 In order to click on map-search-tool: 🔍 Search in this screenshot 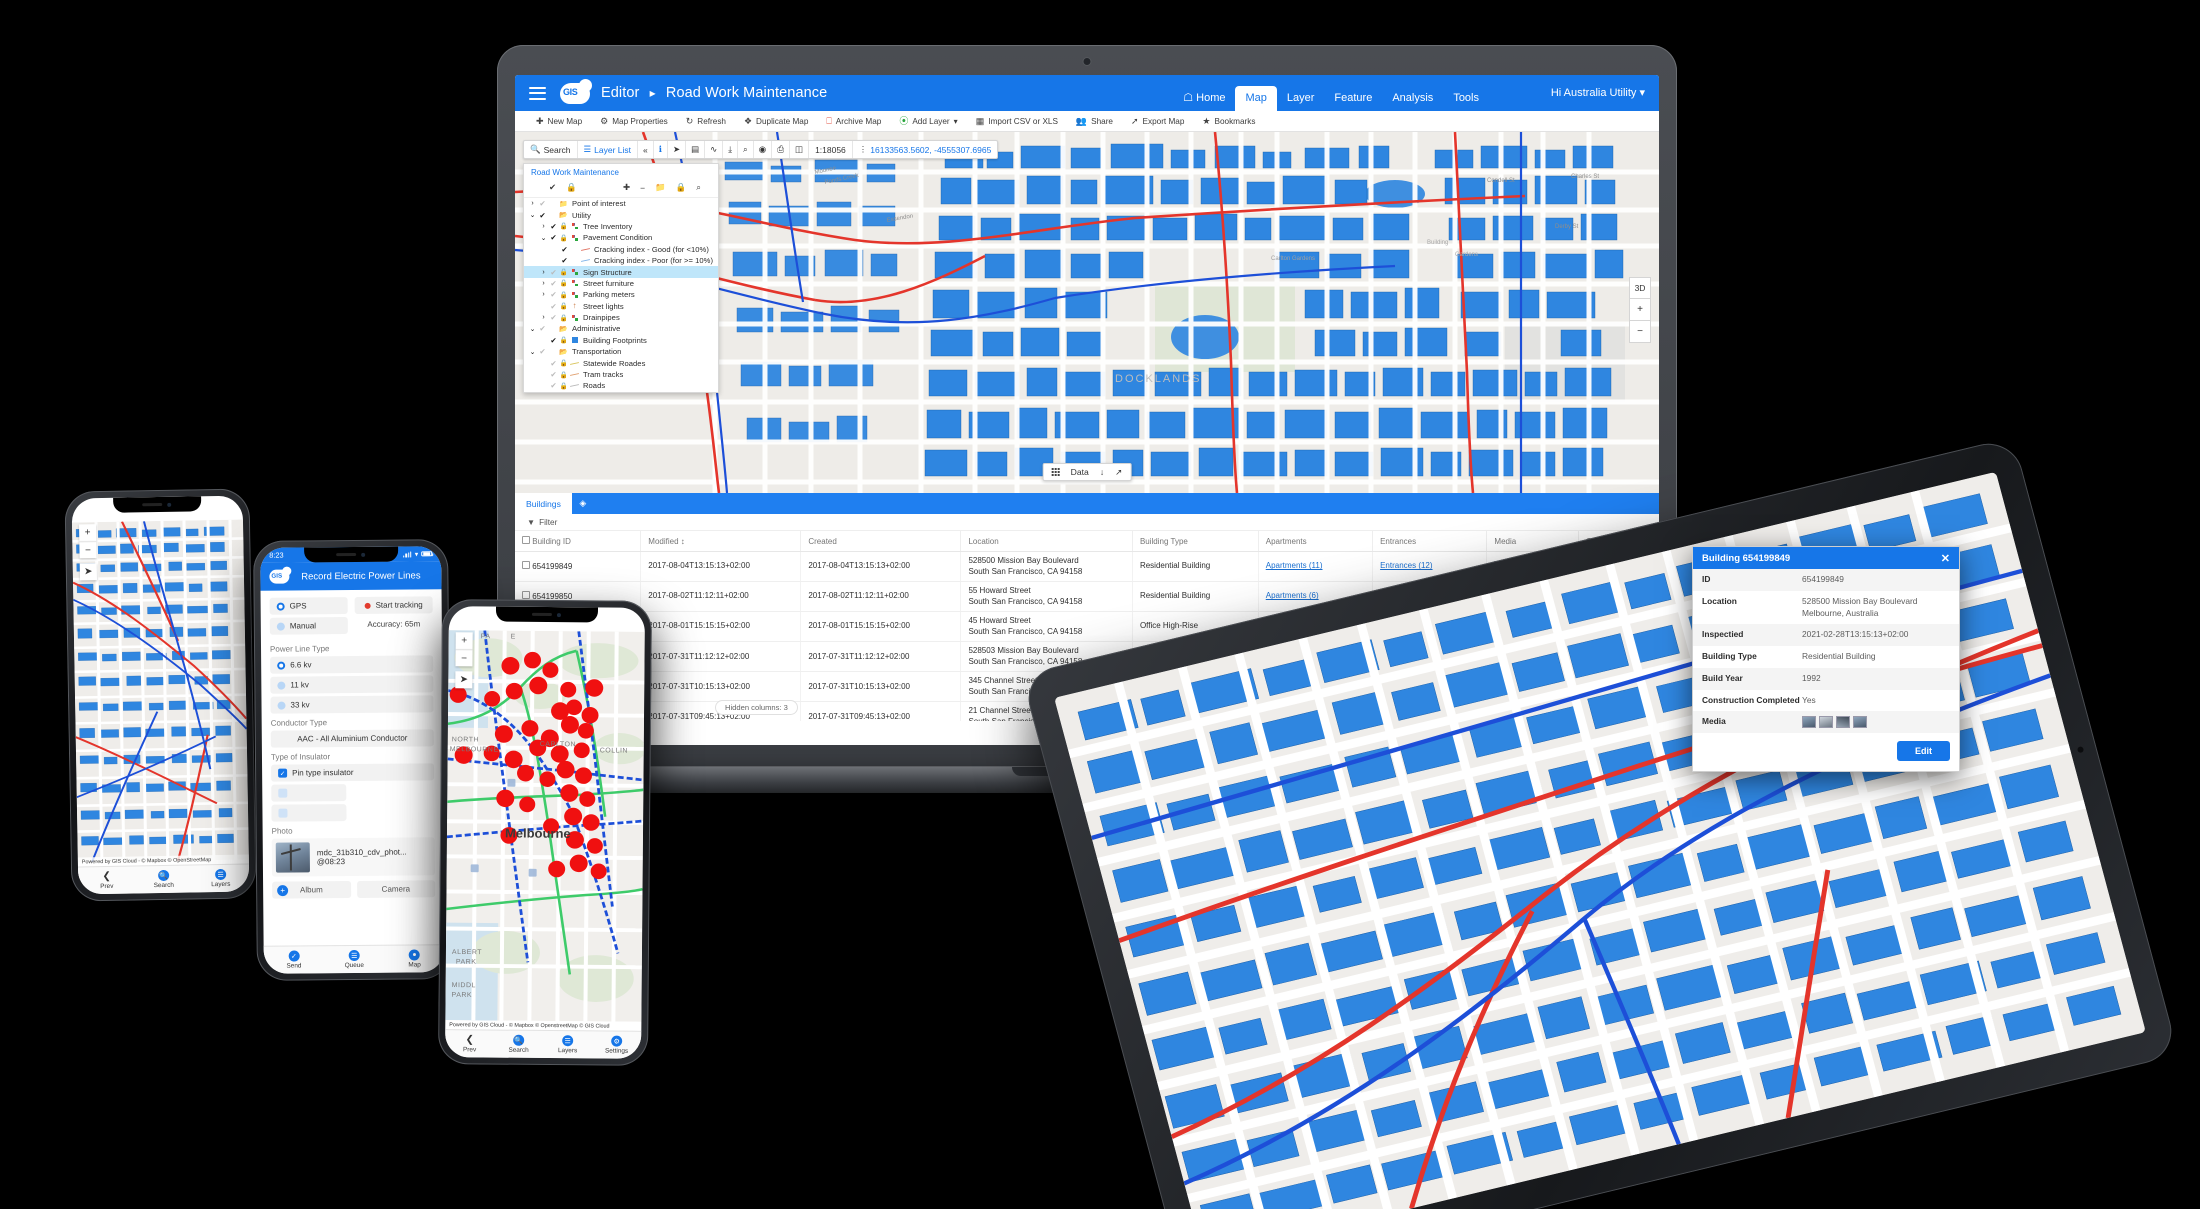, I will do `click(551, 149)`.